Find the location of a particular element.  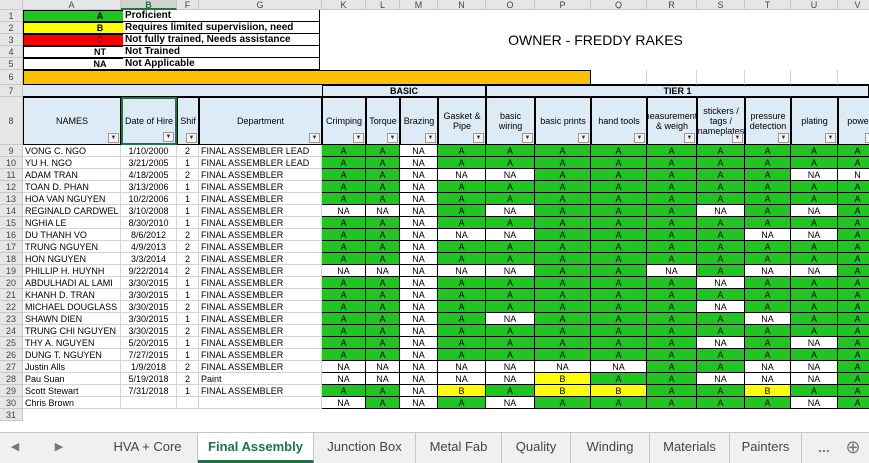

department: FINAL ASSEMBLER LEAD is located at coordinates (260, 151).